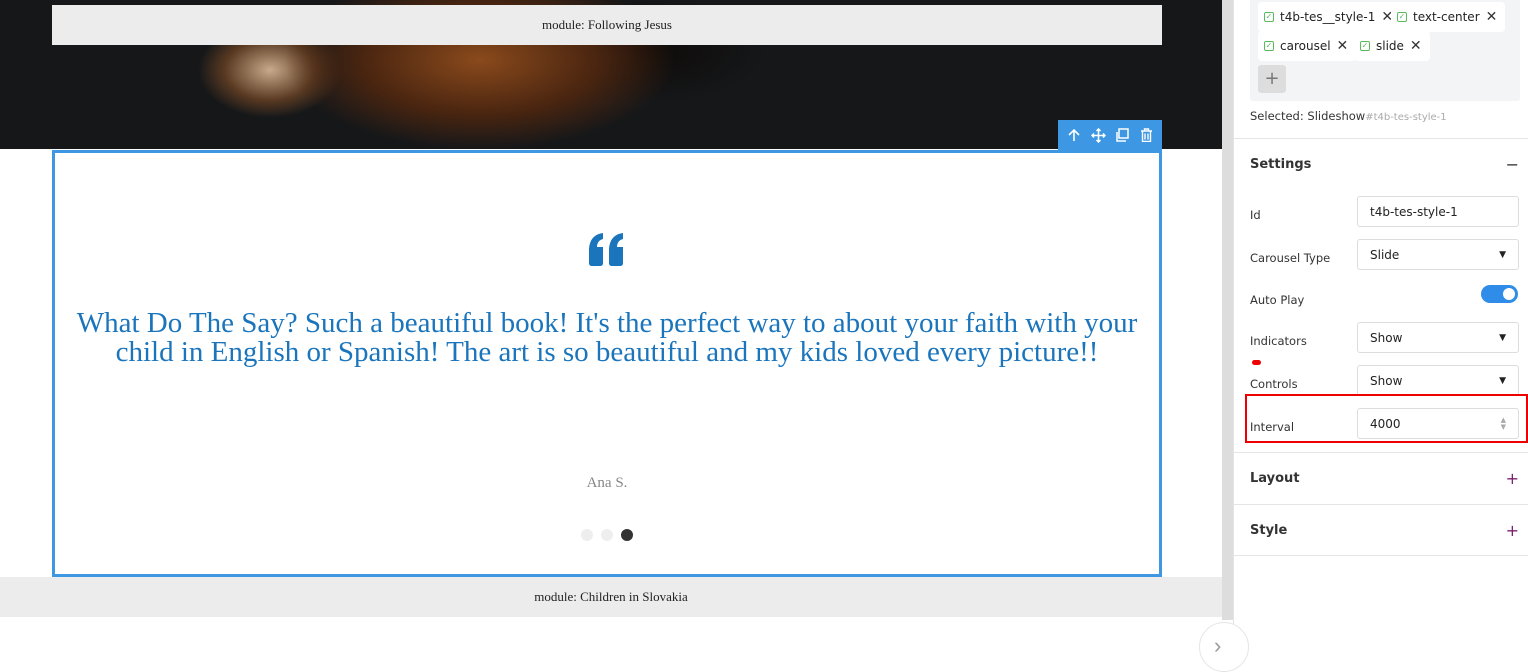  Describe the element at coordinates (606, 249) in the screenshot. I see `quote-icon` at that location.